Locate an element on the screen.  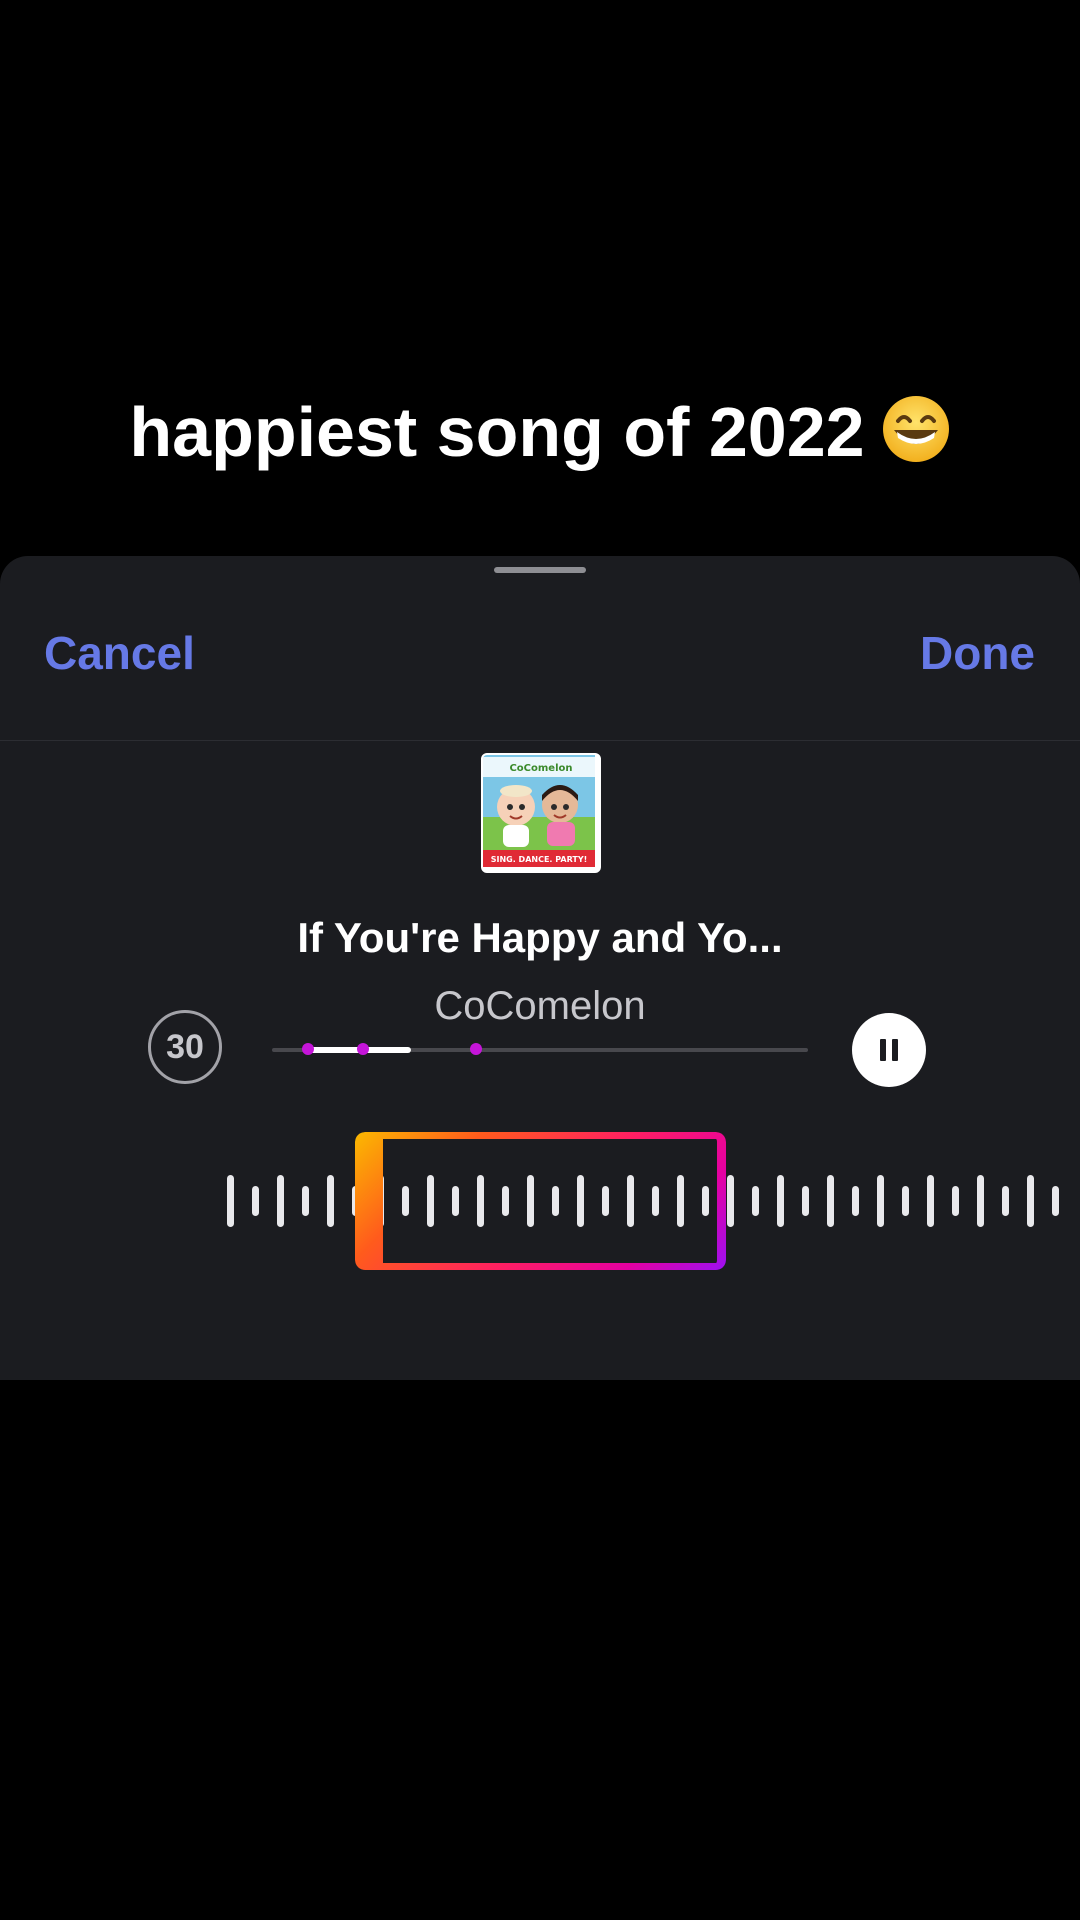
grinning-face-emoji-icon is located at coordinates (915, 429).